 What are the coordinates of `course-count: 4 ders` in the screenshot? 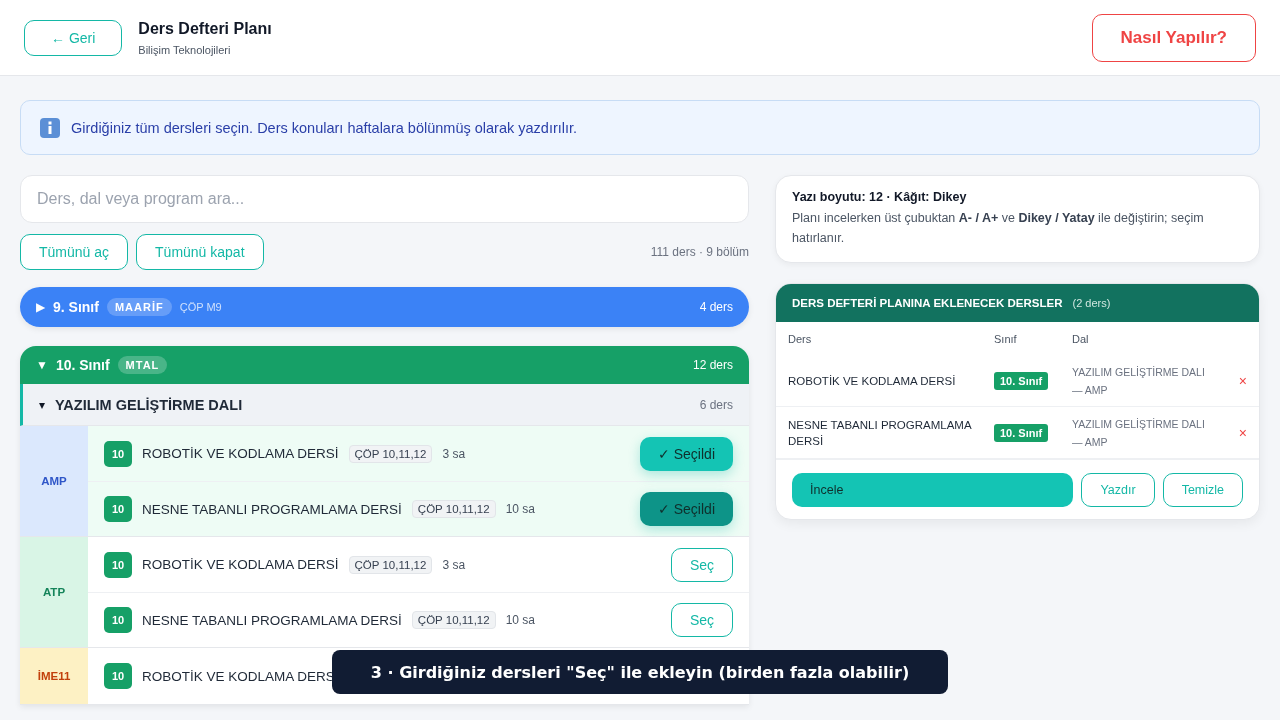 It's located at (716, 307).